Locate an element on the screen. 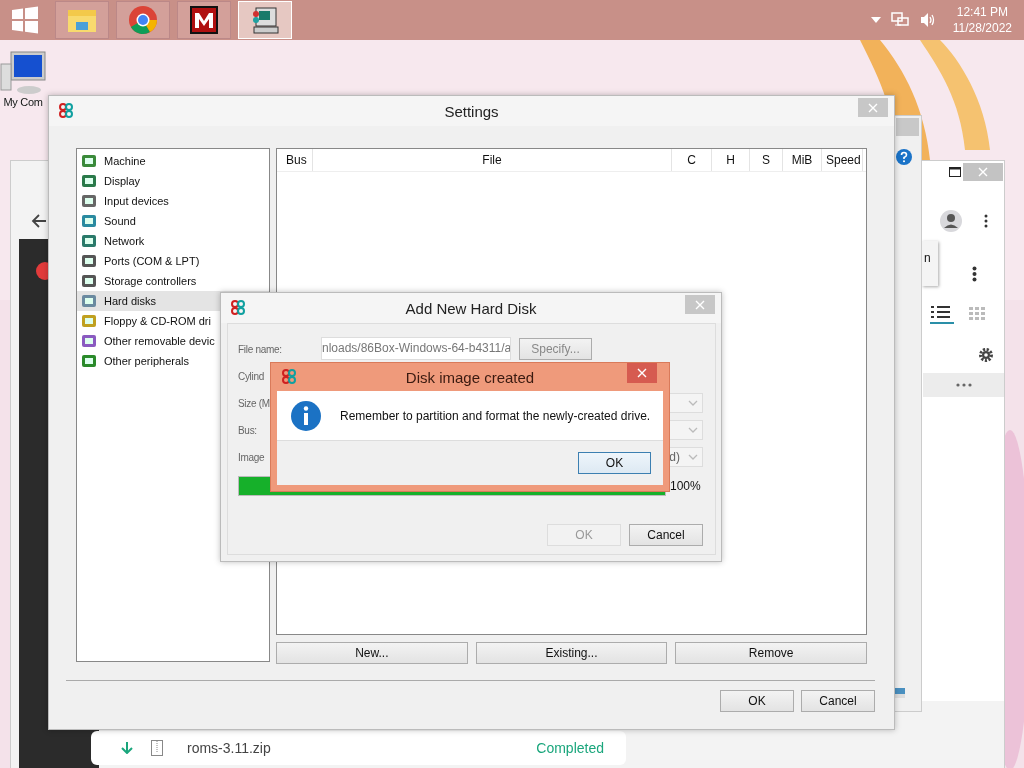  field-label: Bus: is located at coordinates (247, 430).